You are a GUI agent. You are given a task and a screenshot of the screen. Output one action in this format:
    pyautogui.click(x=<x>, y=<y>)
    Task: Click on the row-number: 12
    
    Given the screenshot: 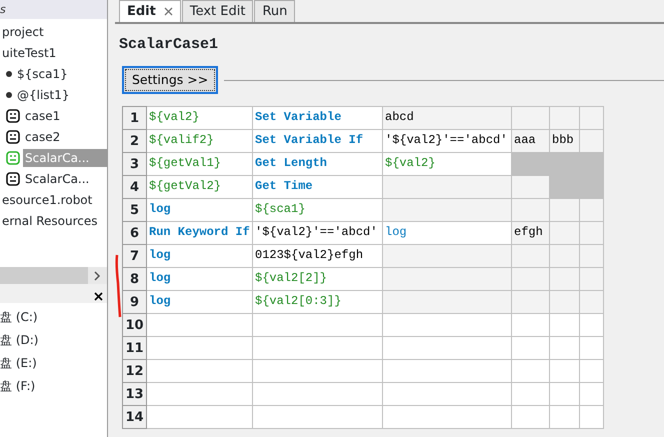 What is the action you would take?
    pyautogui.click(x=134, y=371)
    